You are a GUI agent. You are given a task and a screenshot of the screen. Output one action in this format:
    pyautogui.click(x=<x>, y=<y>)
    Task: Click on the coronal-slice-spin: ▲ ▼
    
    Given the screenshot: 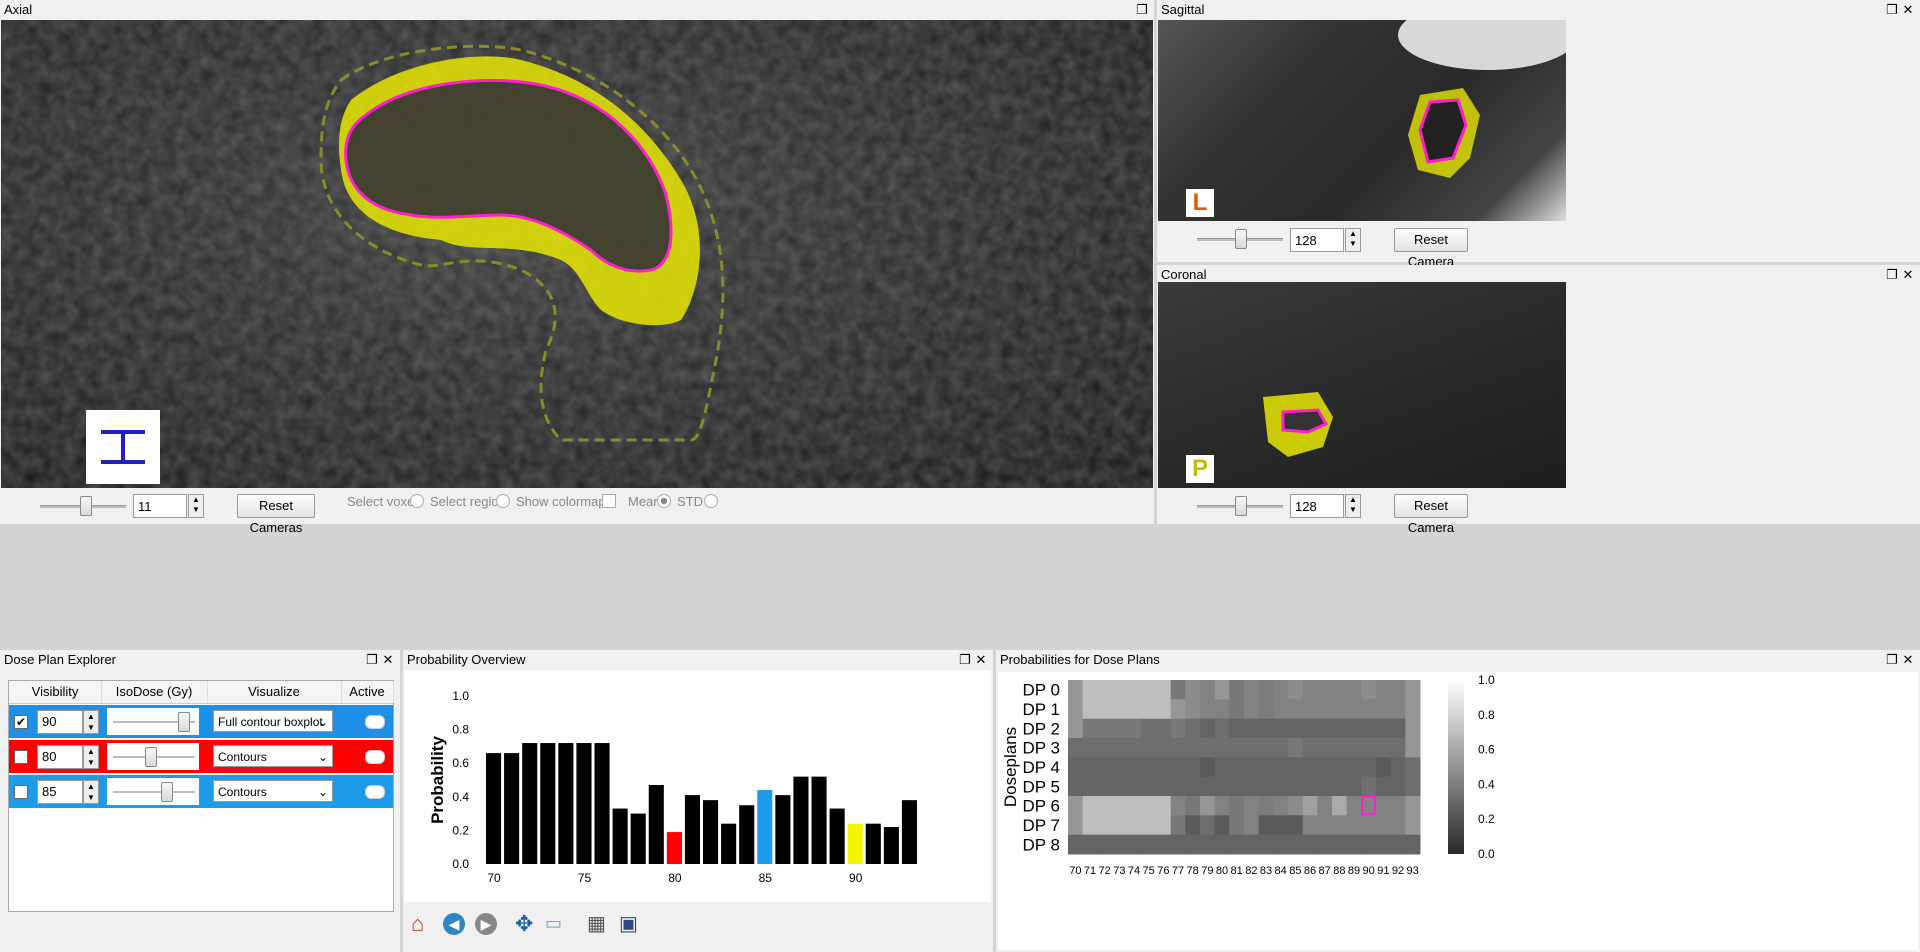 What is the action you would take?
    pyautogui.click(x=1353, y=506)
    